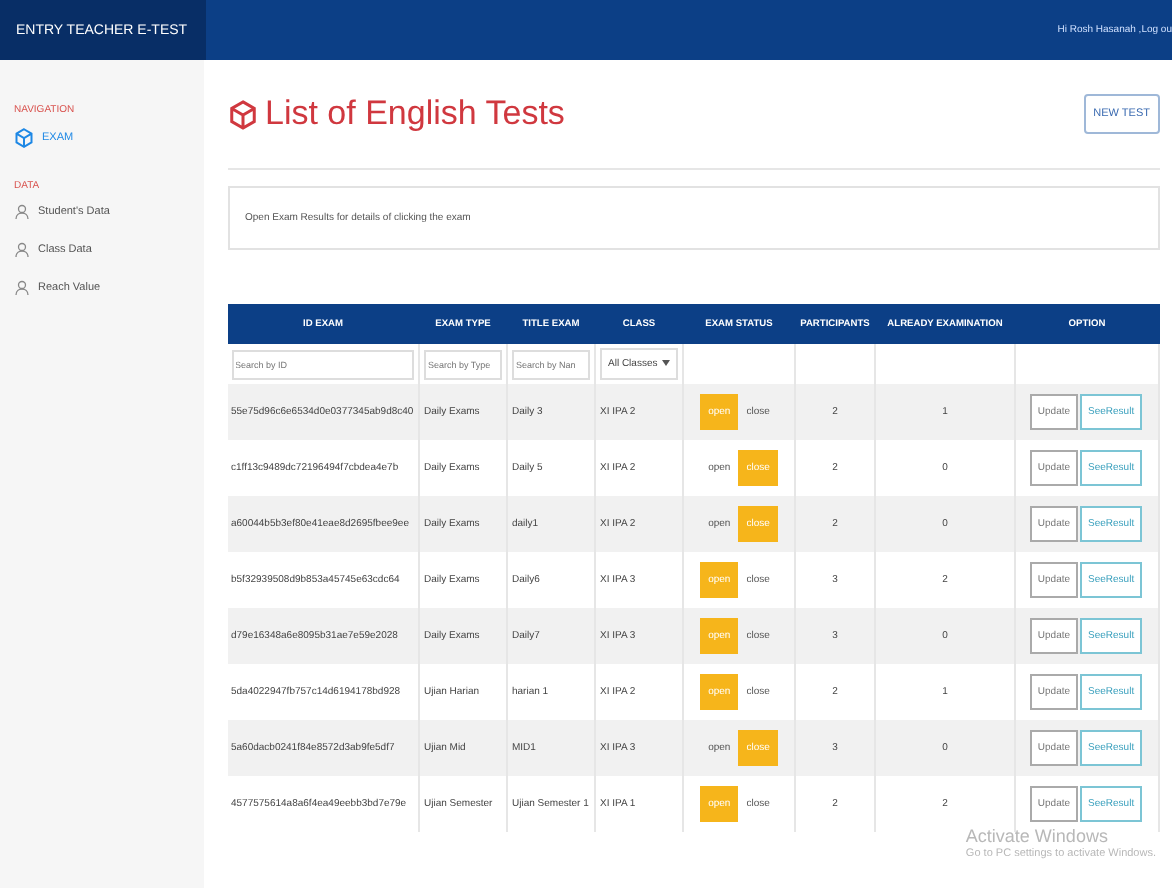  What do you see at coordinates (665, 363) in the screenshot?
I see `caret-icon` at bounding box center [665, 363].